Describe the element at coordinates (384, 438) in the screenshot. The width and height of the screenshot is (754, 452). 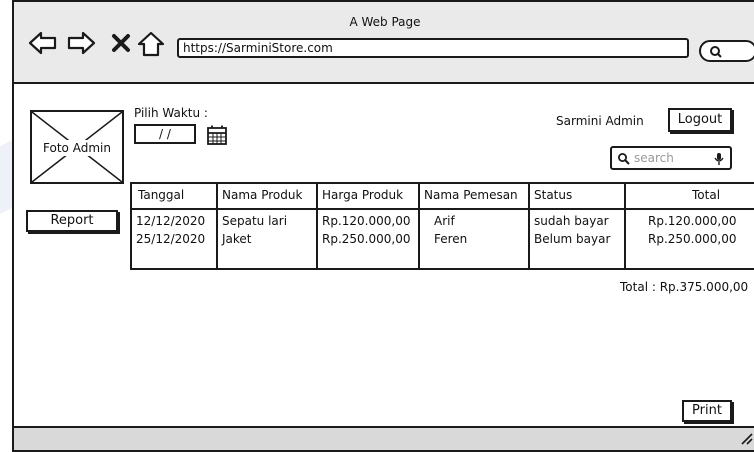
I see `status-bar` at that location.